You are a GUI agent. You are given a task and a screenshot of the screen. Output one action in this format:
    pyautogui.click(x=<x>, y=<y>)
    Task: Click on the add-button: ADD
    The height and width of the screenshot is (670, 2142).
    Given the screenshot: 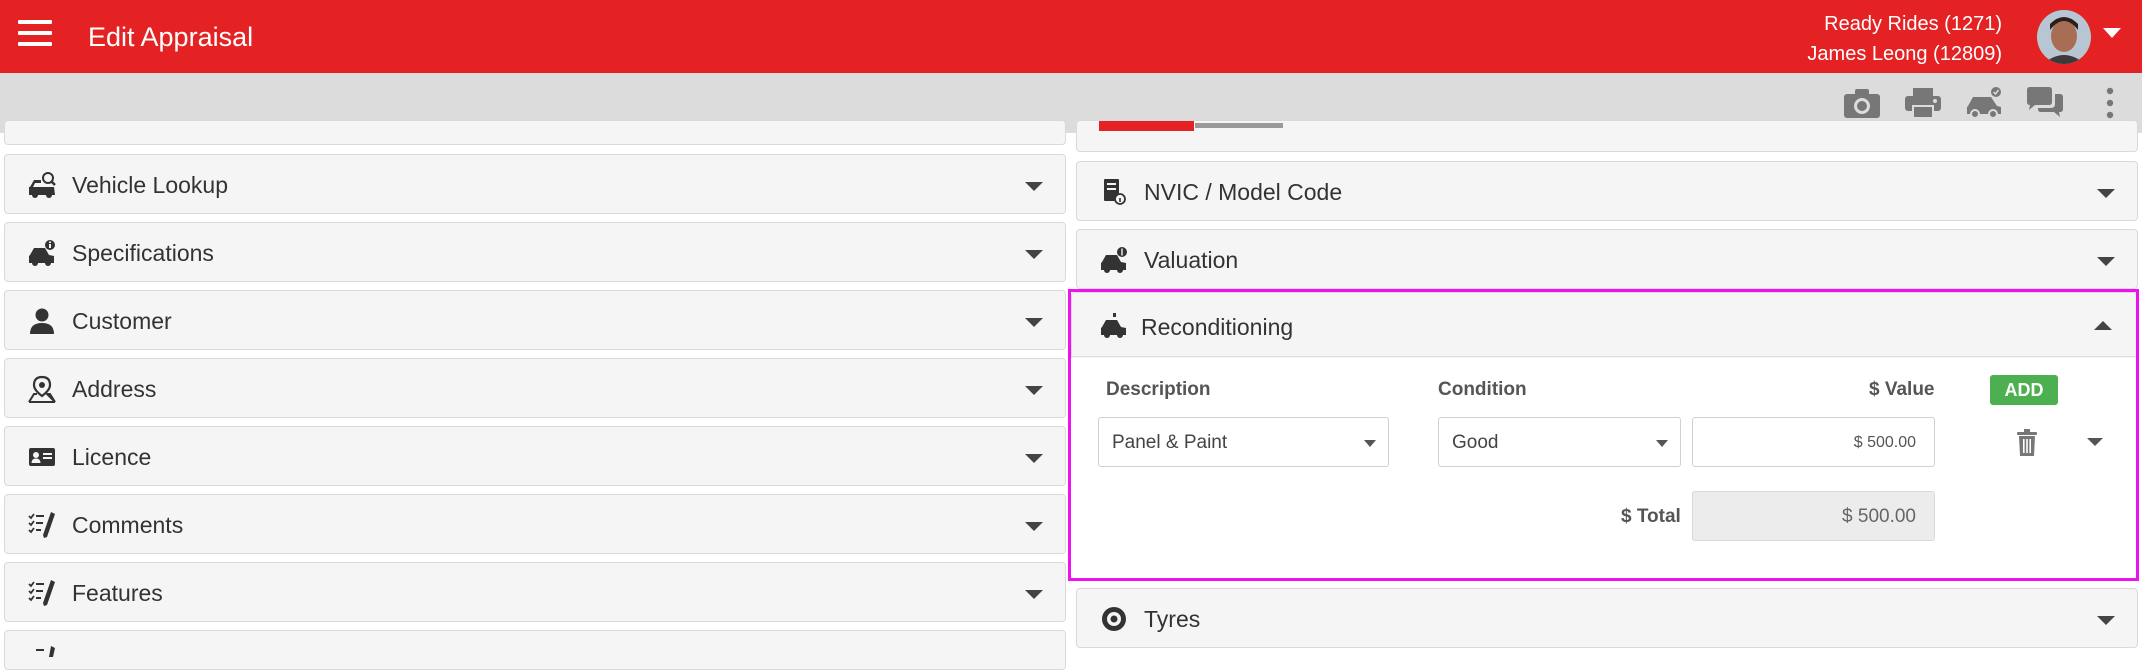 What is the action you would take?
    pyautogui.click(x=2024, y=390)
    